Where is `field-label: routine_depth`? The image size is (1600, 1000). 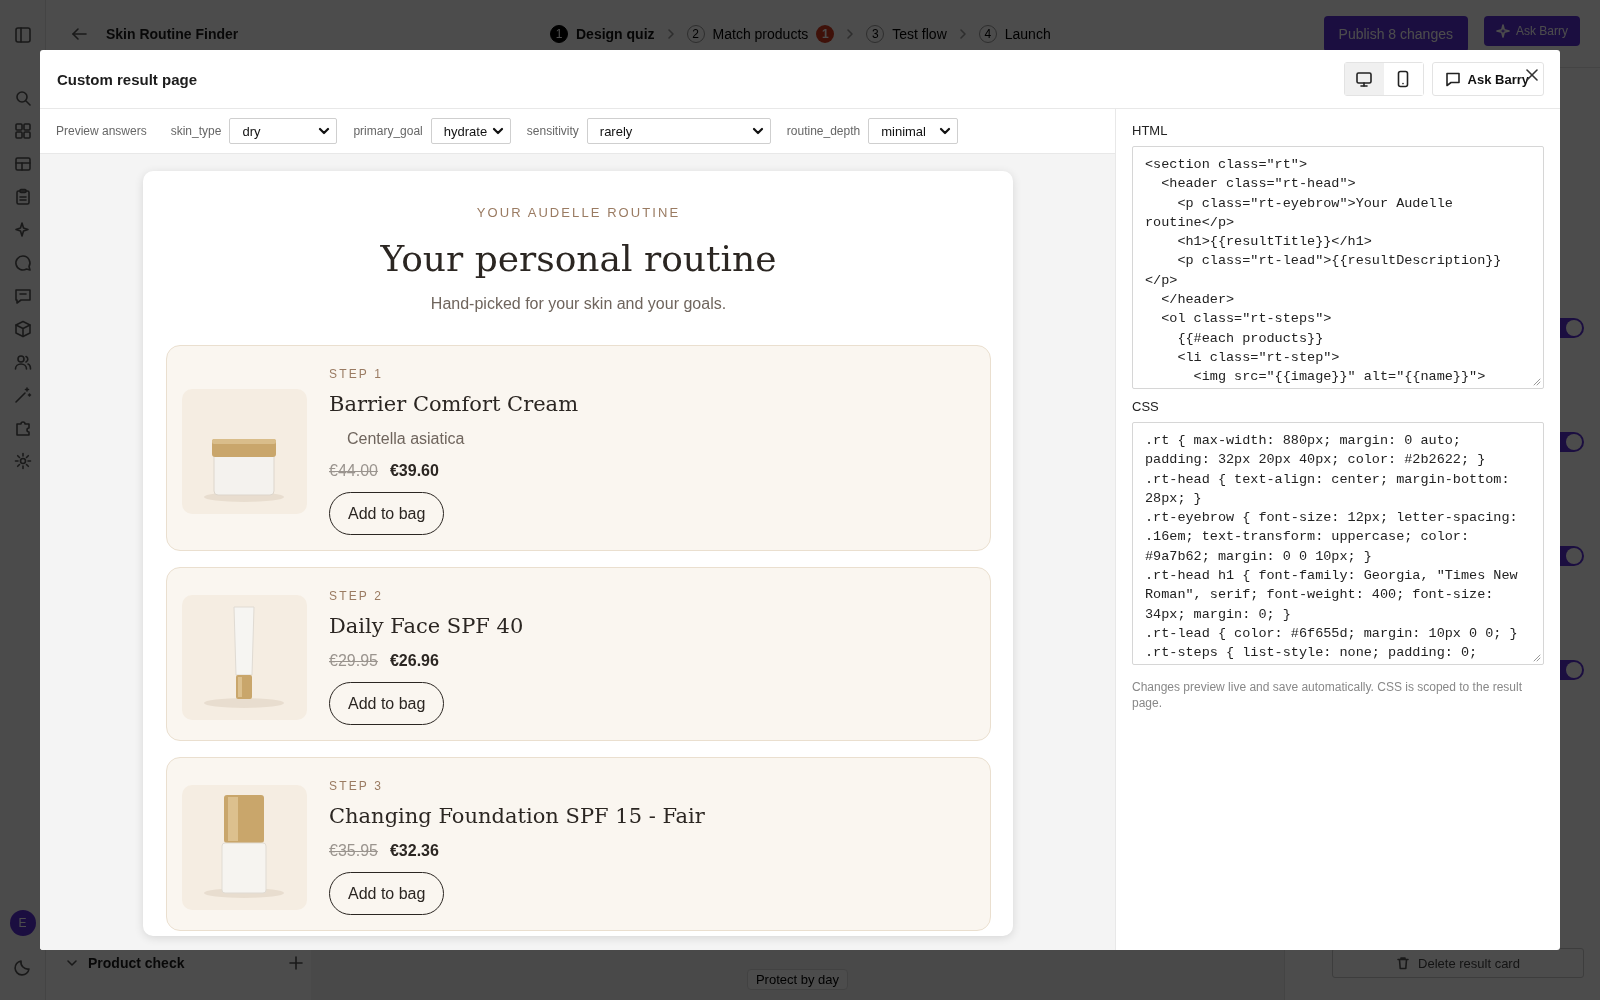
field-label: routine_depth is located at coordinates (823, 131).